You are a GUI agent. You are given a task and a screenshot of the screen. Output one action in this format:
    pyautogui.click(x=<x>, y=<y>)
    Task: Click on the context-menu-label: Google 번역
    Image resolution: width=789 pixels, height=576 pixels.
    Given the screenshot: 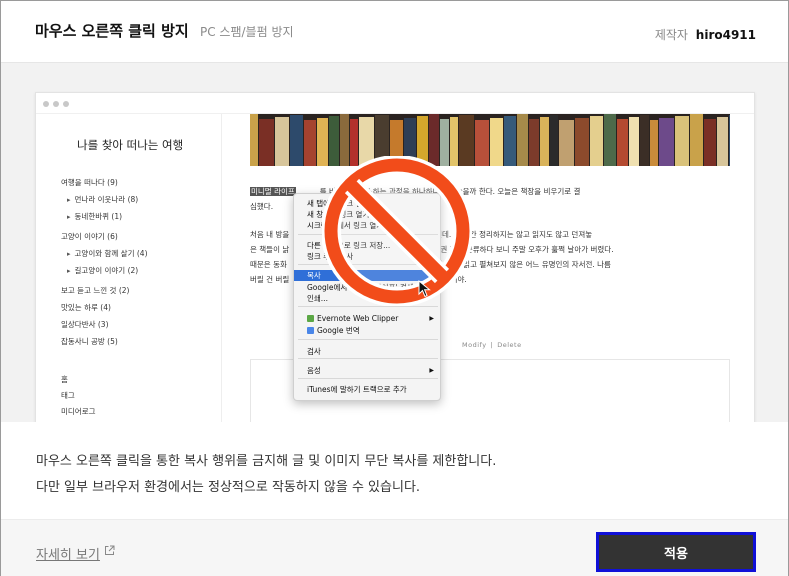 What is the action you would take?
    pyautogui.click(x=338, y=330)
    